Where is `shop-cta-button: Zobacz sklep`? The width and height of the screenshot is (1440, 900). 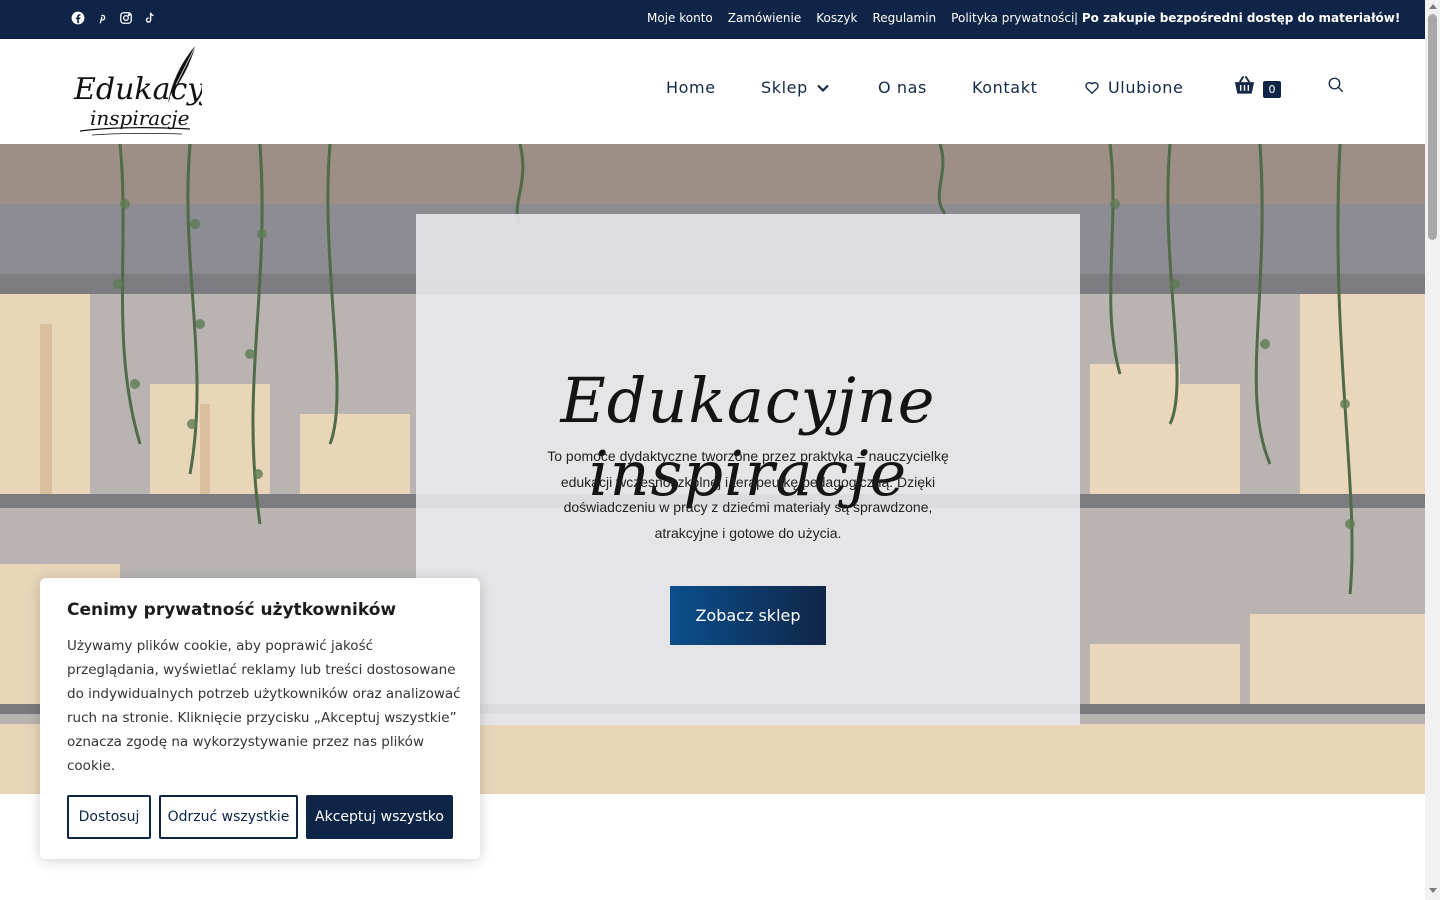 shop-cta-button: Zobacz sklep is located at coordinates (748, 615).